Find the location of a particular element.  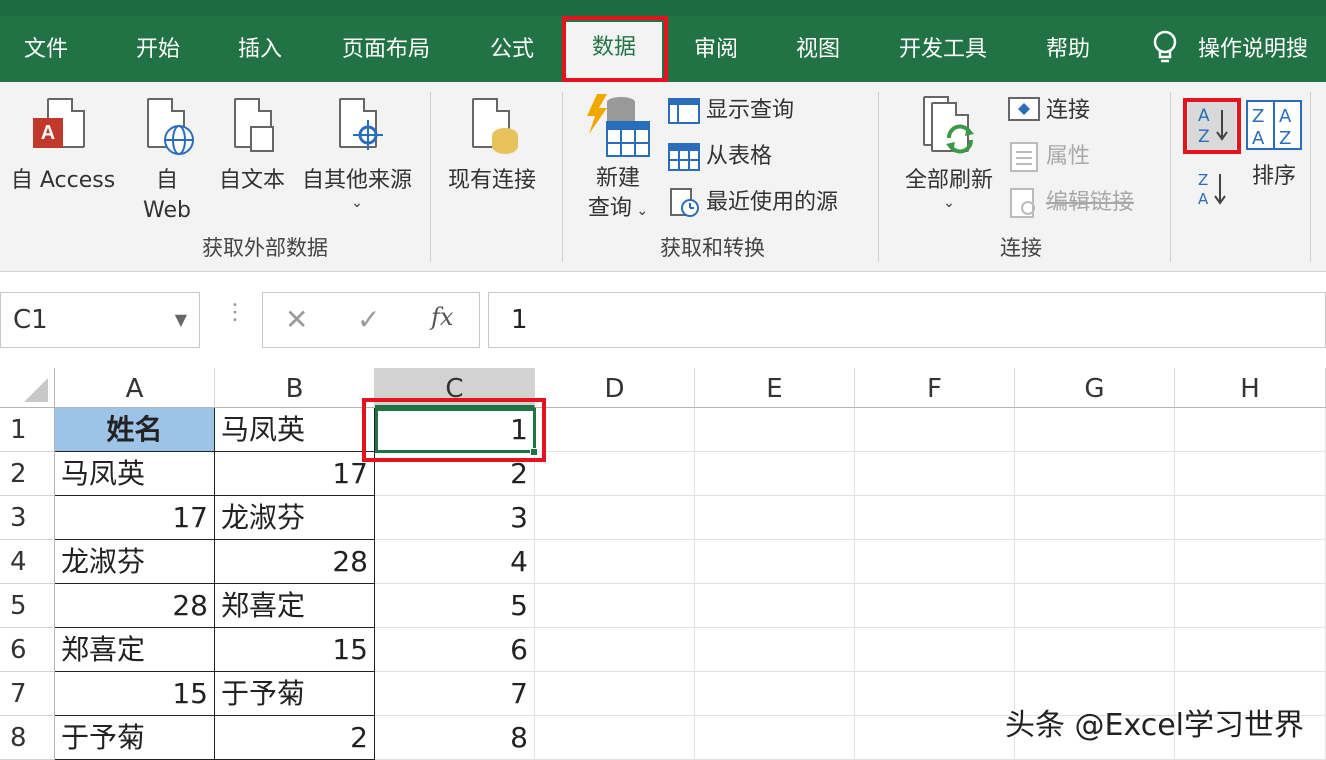

tab-insert: 插入 is located at coordinates (260, 50).